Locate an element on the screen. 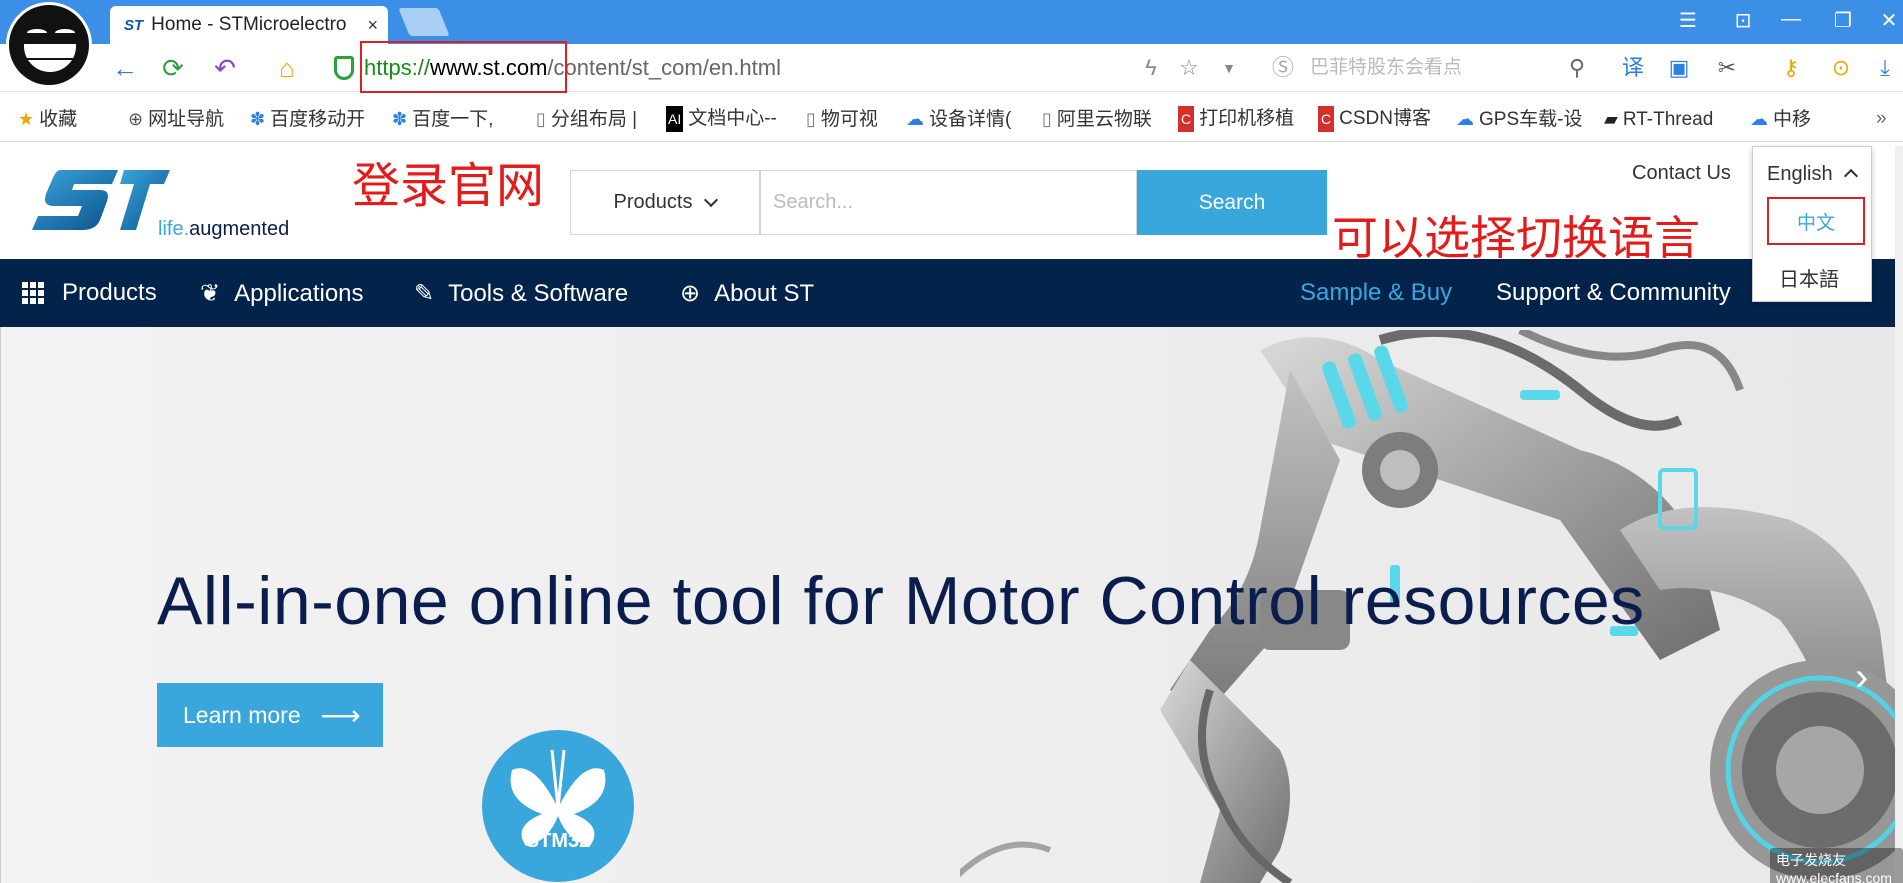 Image resolution: width=1903 pixels, height=883 pixels. download-icon: ⤓ is located at coordinates (1885, 68).